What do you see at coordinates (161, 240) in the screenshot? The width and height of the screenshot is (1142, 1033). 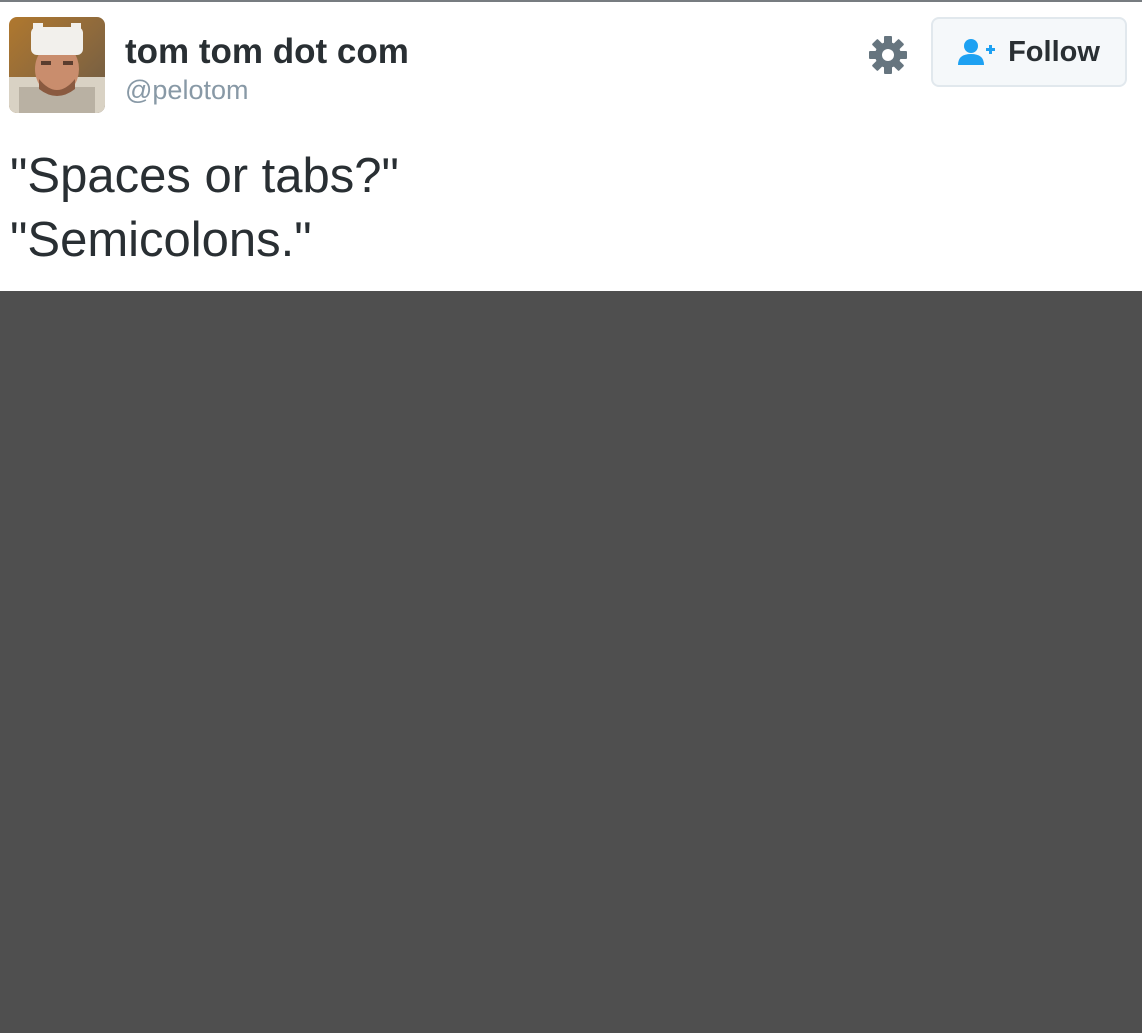 I see `tweet-line: "Semicolons."` at bounding box center [161, 240].